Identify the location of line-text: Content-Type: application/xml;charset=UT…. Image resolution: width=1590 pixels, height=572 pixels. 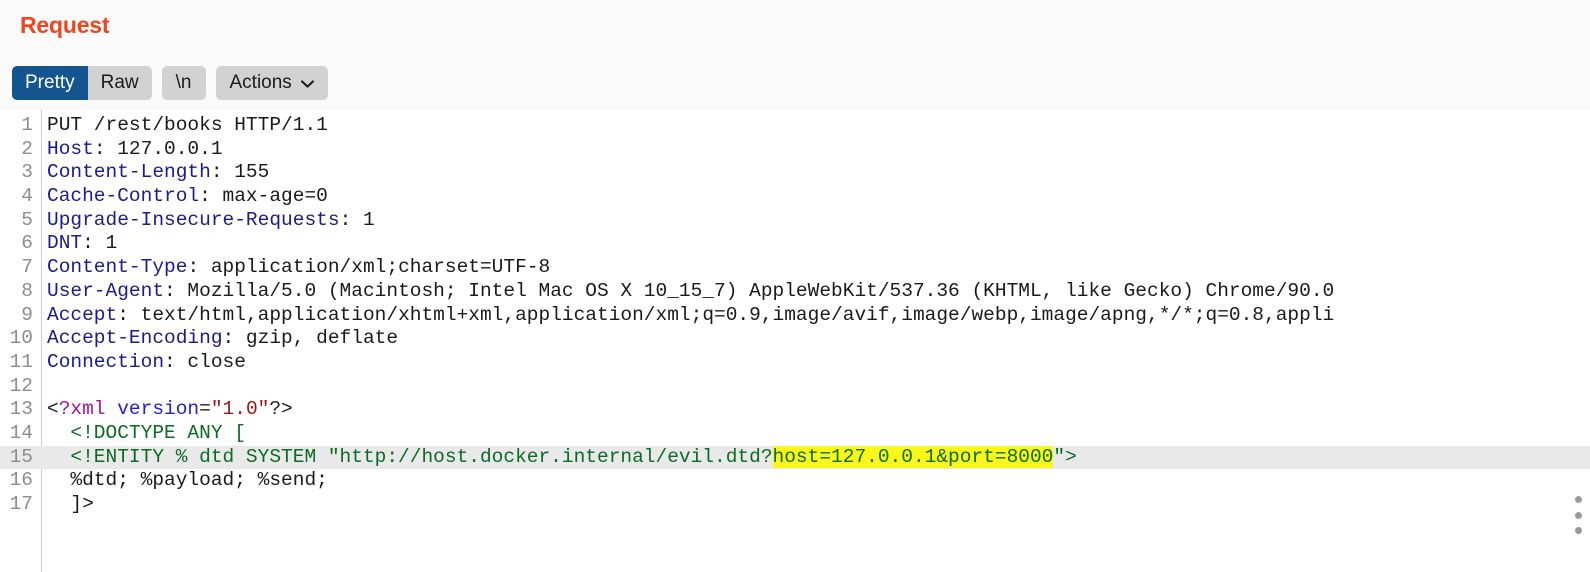
(298, 268).